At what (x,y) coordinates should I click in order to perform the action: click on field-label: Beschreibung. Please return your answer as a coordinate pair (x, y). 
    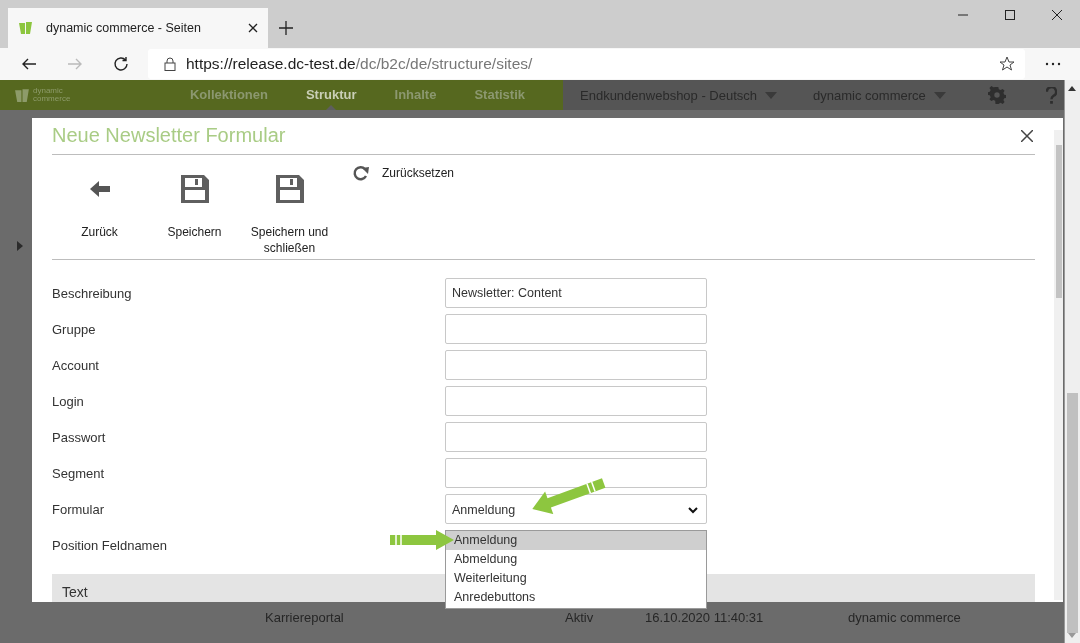
    Looking at the image, I should click on (92, 293).